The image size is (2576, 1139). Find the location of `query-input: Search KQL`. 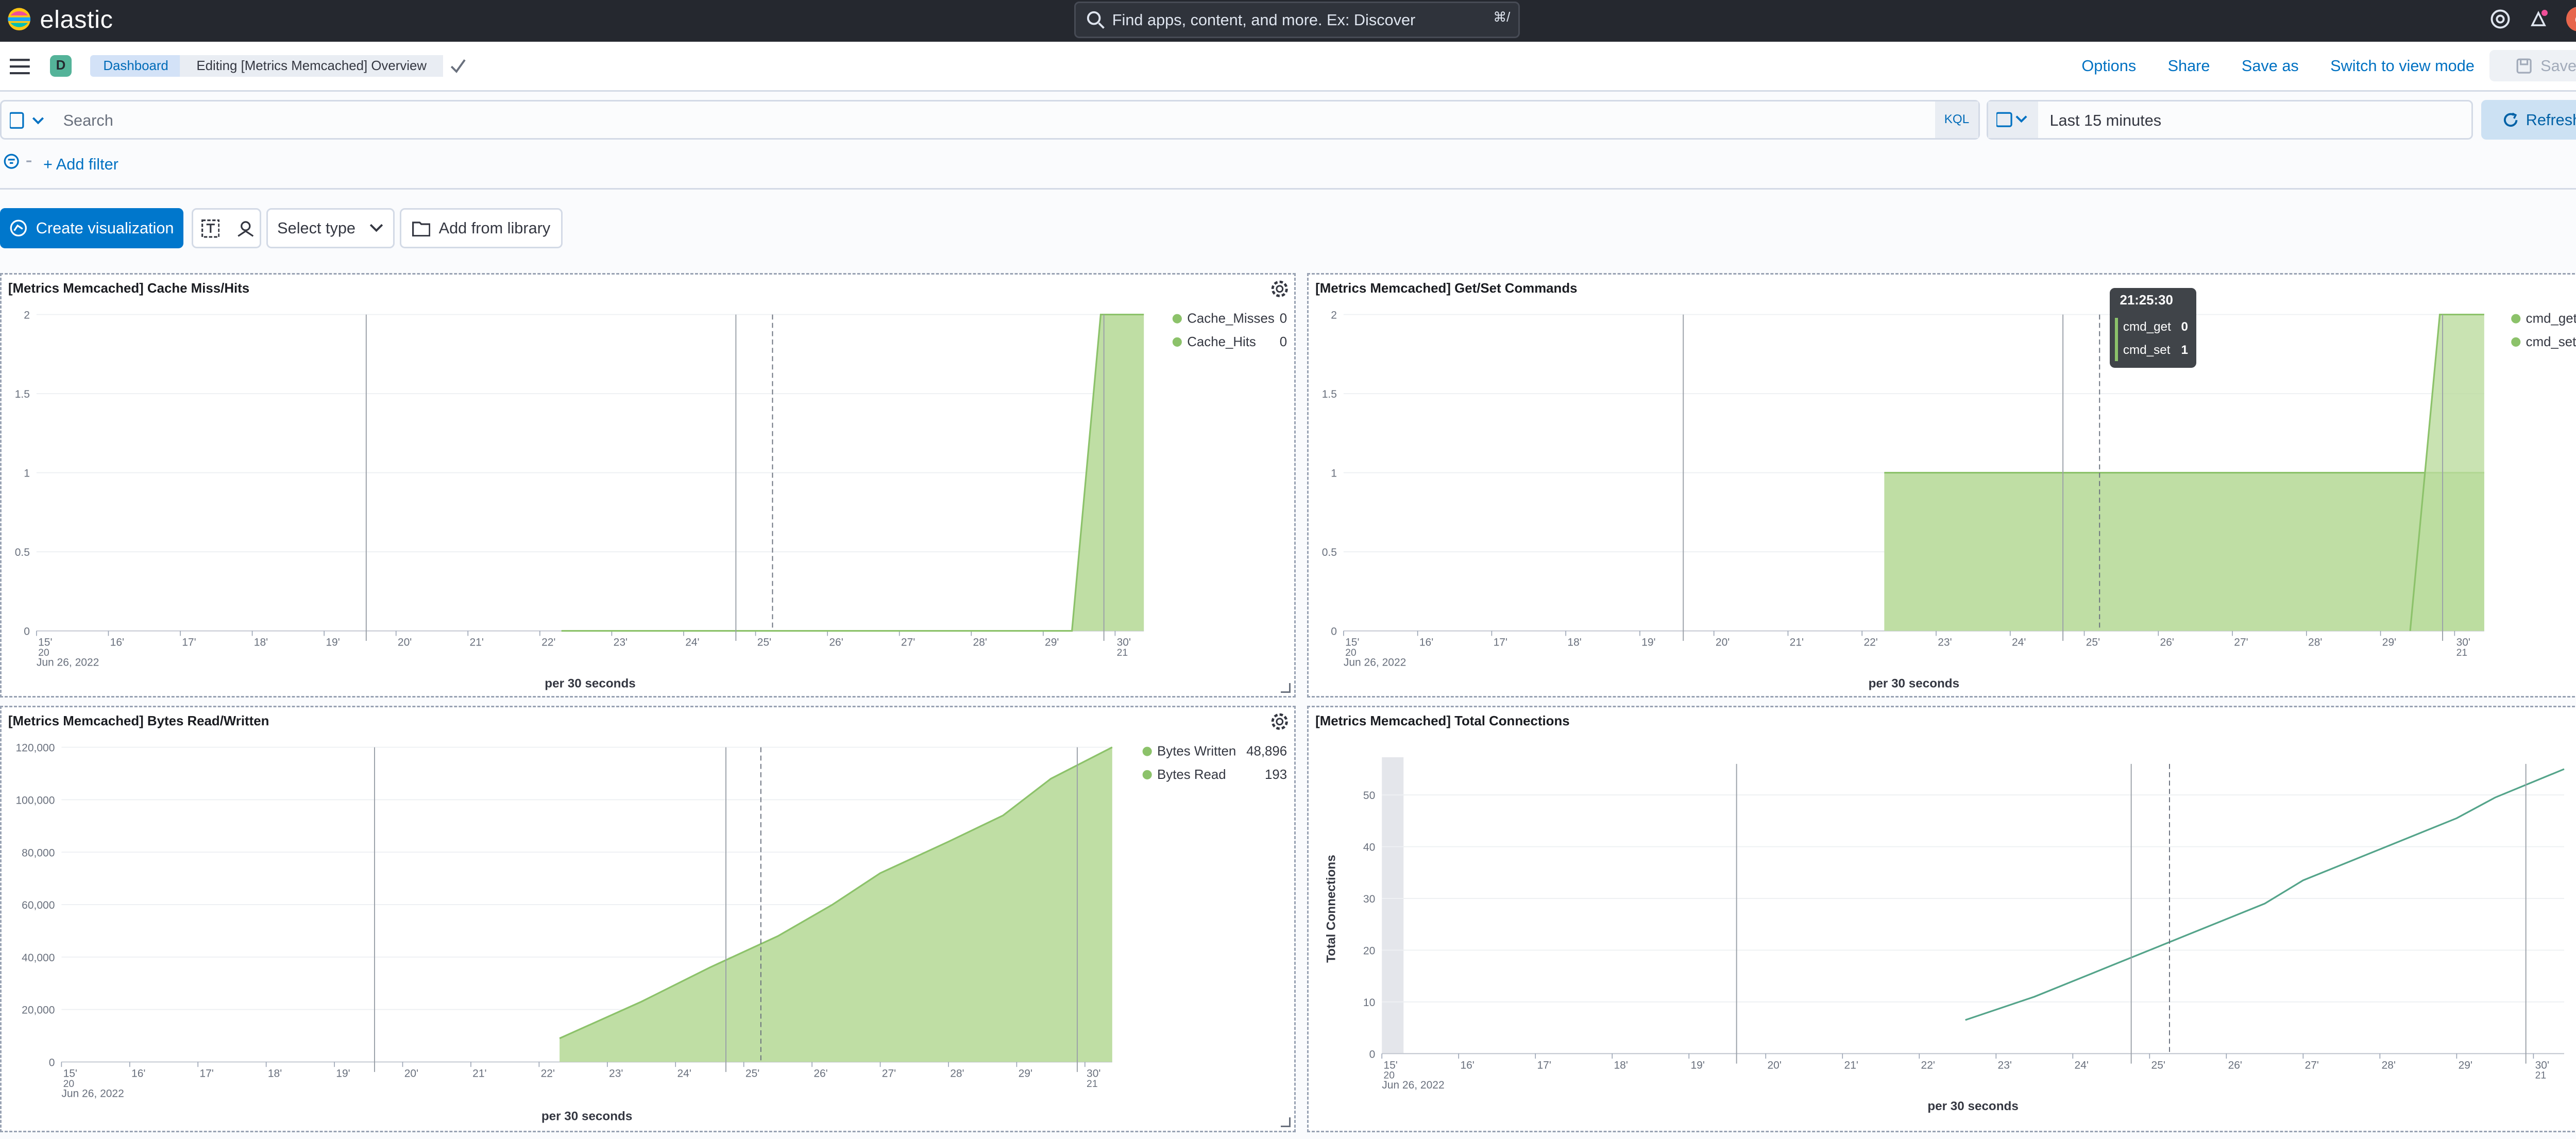

query-input: Search KQL is located at coordinates (990, 120).